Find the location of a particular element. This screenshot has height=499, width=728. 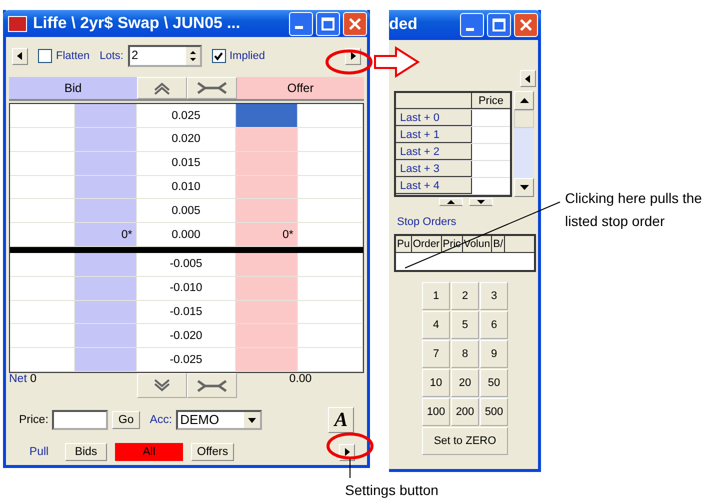

keypad-button: 3 is located at coordinates (494, 296).